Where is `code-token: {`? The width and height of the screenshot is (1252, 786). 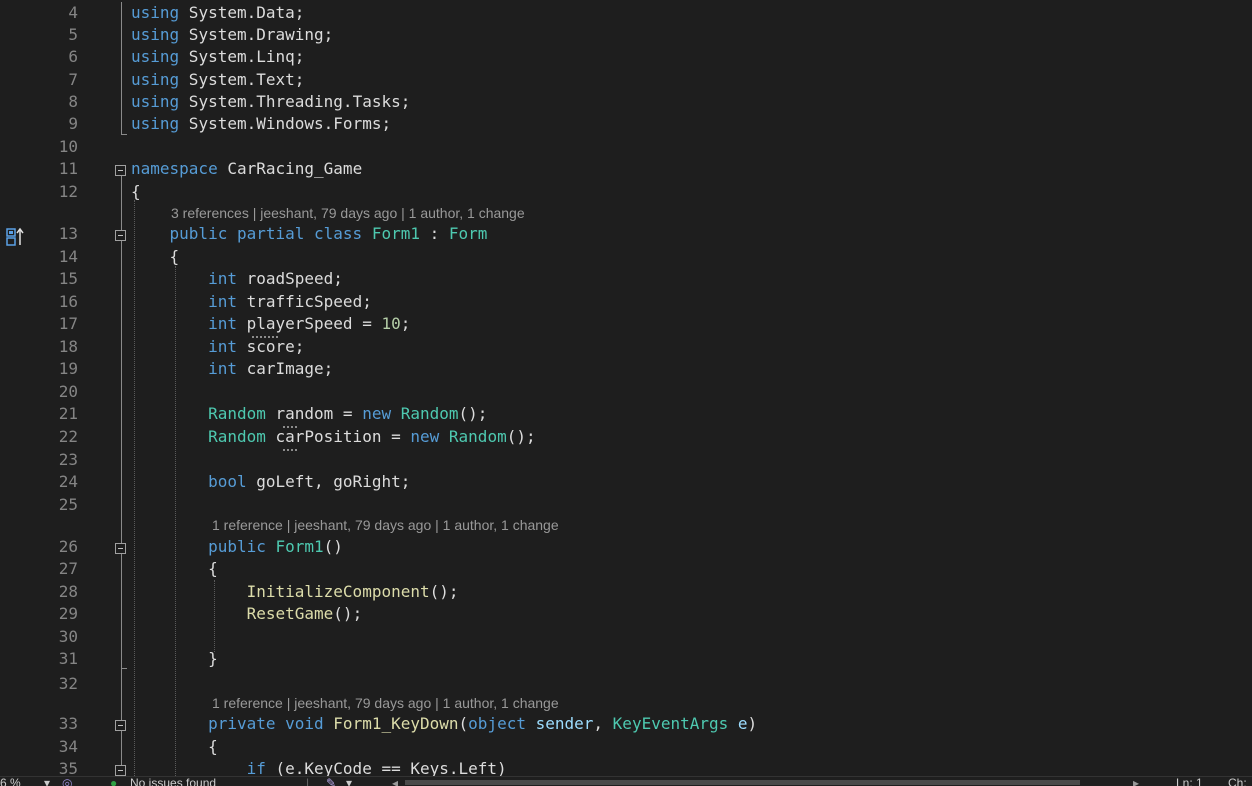 code-token: { is located at coordinates (136, 191).